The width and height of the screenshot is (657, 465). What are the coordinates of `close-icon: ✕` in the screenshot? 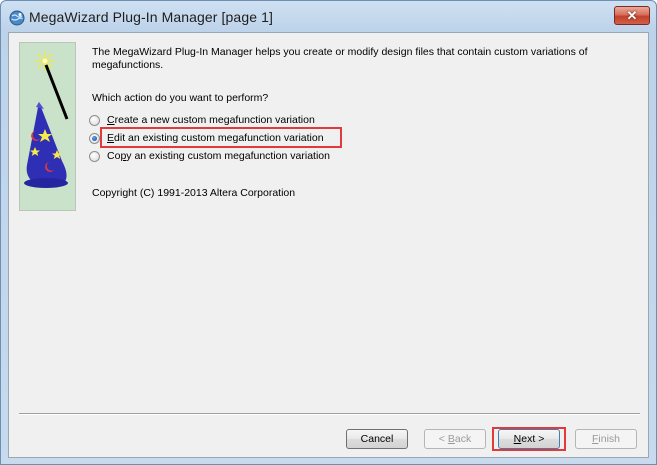 It's located at (632, 15).